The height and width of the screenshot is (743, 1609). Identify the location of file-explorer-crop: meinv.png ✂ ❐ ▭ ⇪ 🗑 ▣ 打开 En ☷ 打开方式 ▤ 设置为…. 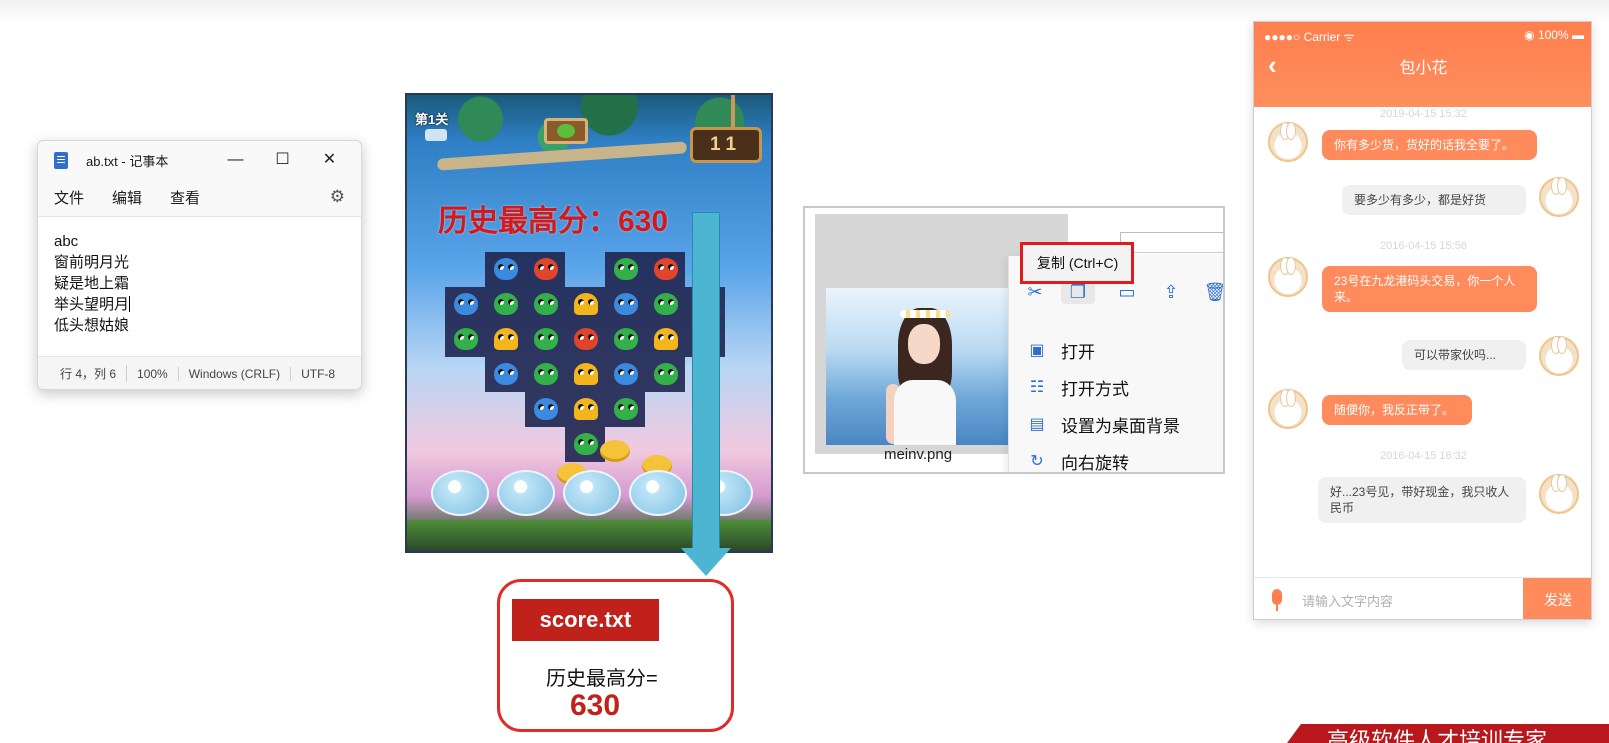
(1014, 340).